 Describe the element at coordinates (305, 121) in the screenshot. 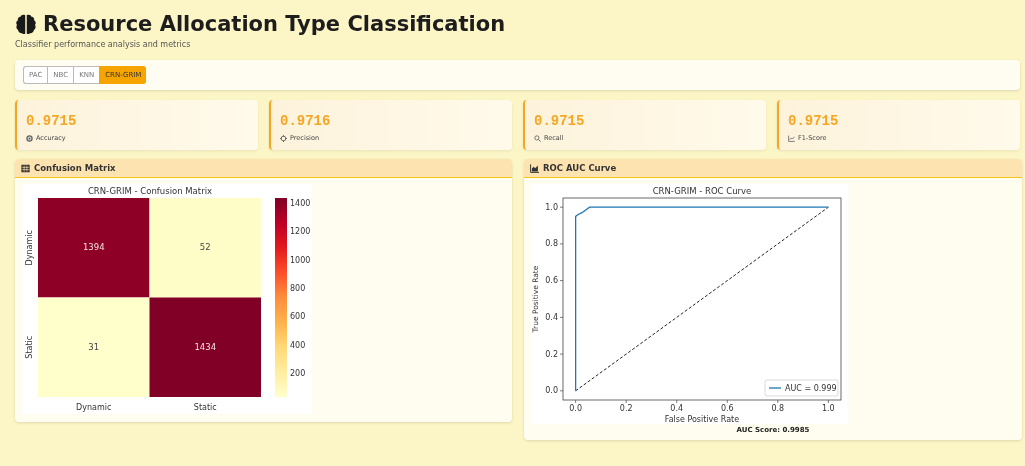

I see `metric-value: 0.9716` at that location.